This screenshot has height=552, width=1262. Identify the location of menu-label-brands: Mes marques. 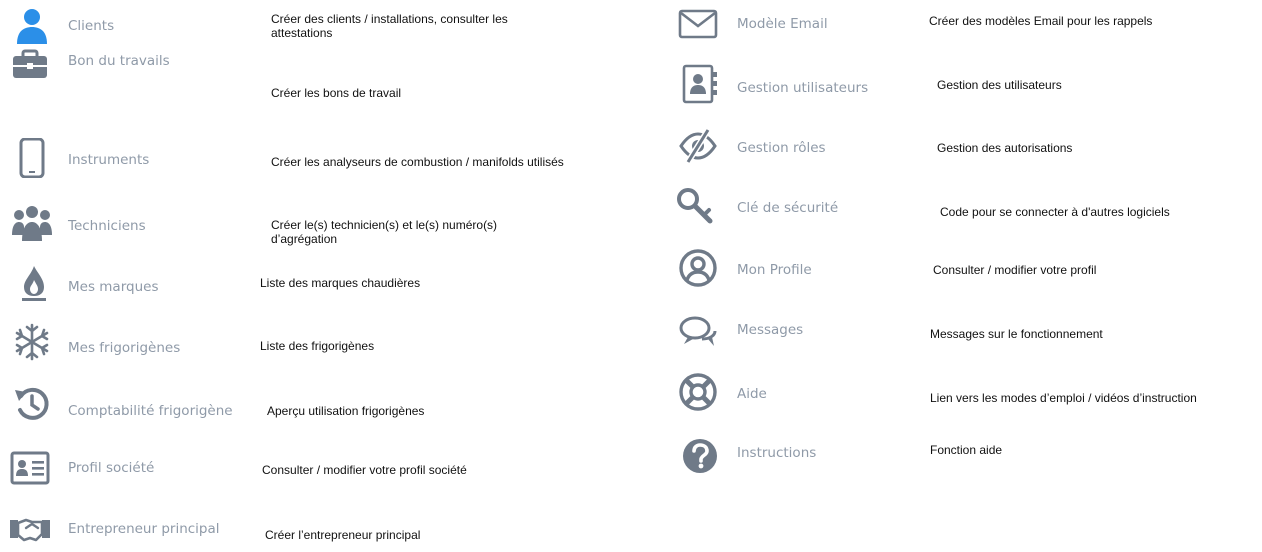
(113, 287).